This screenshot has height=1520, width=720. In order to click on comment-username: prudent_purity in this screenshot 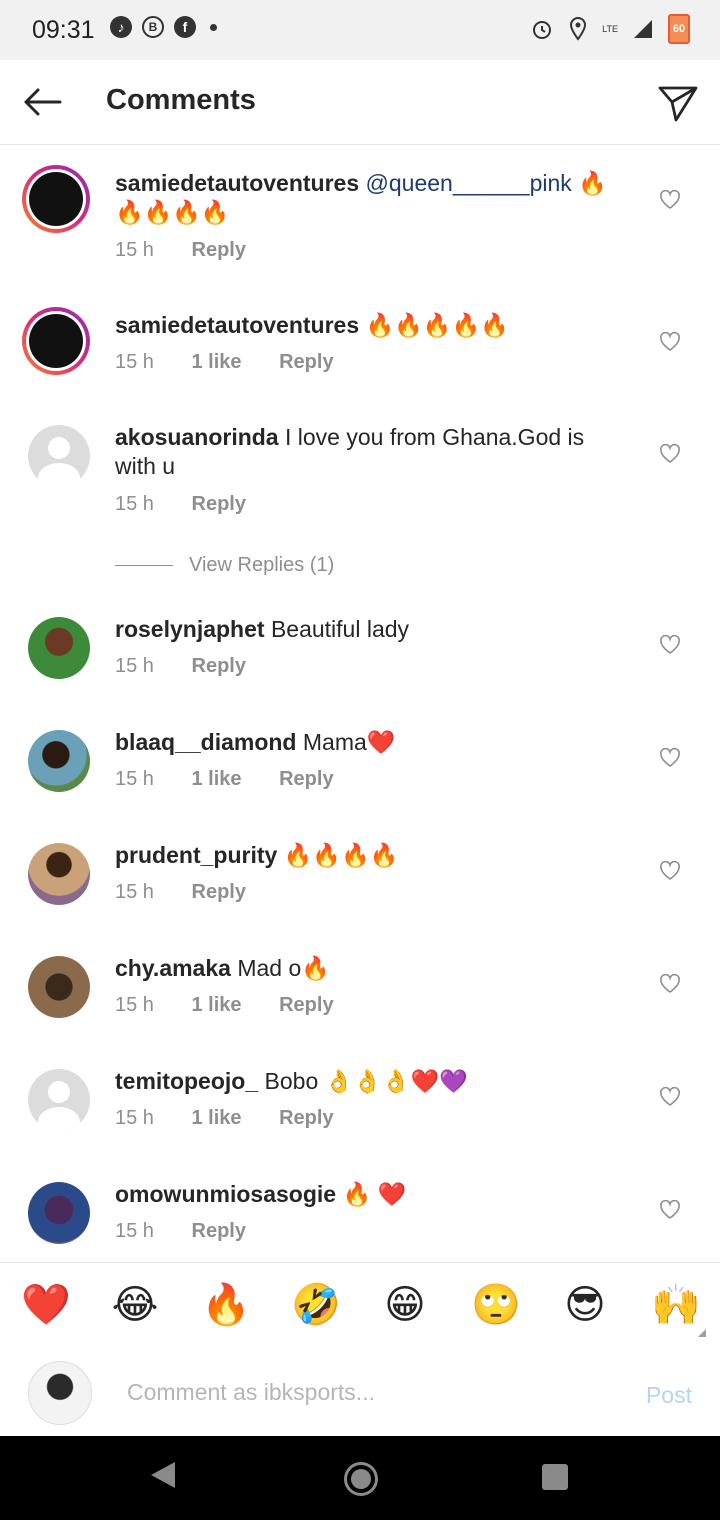, I will do `click(196, 855)`.